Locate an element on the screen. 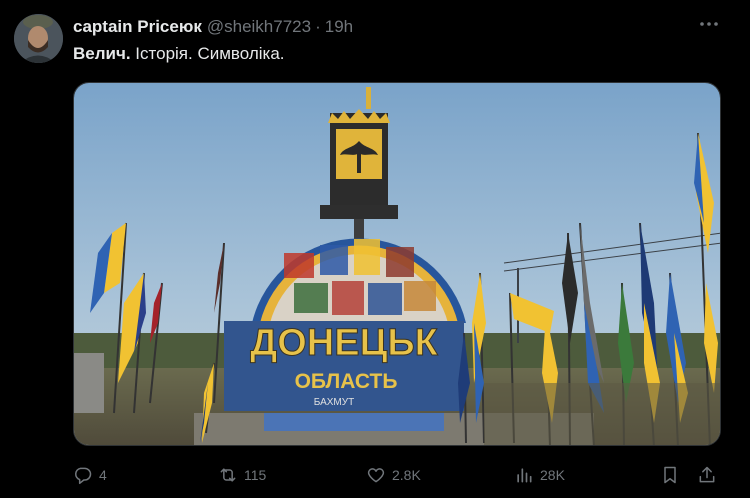 The image size is (750, 498). sign-line-2: ОБЛАСТЬ is located at coordinates (346, 381).